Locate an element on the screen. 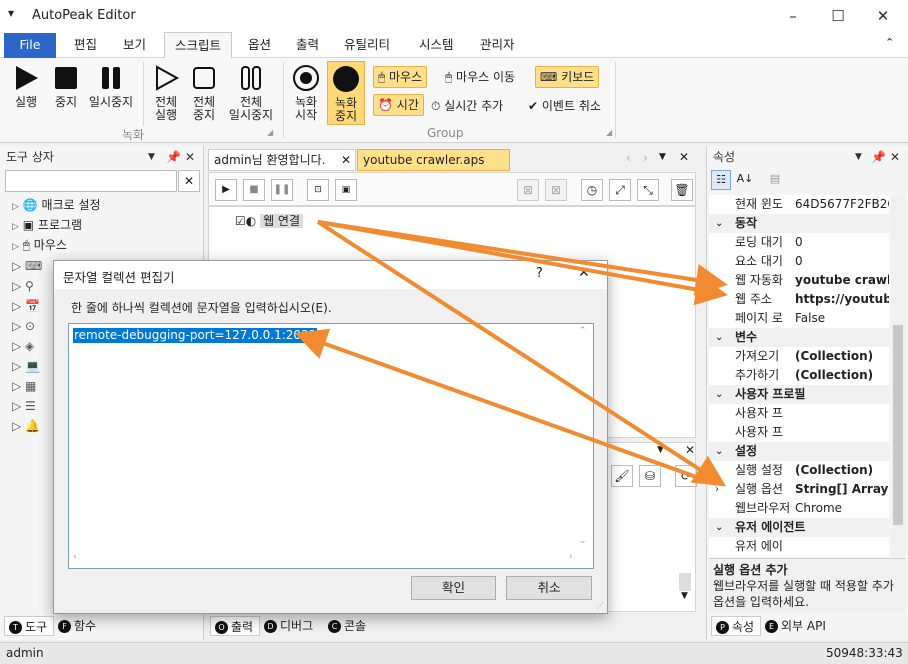 This screenshot has height=664, width=908. alphabetical-icon: A↓ is located at coordinates (745, 180).